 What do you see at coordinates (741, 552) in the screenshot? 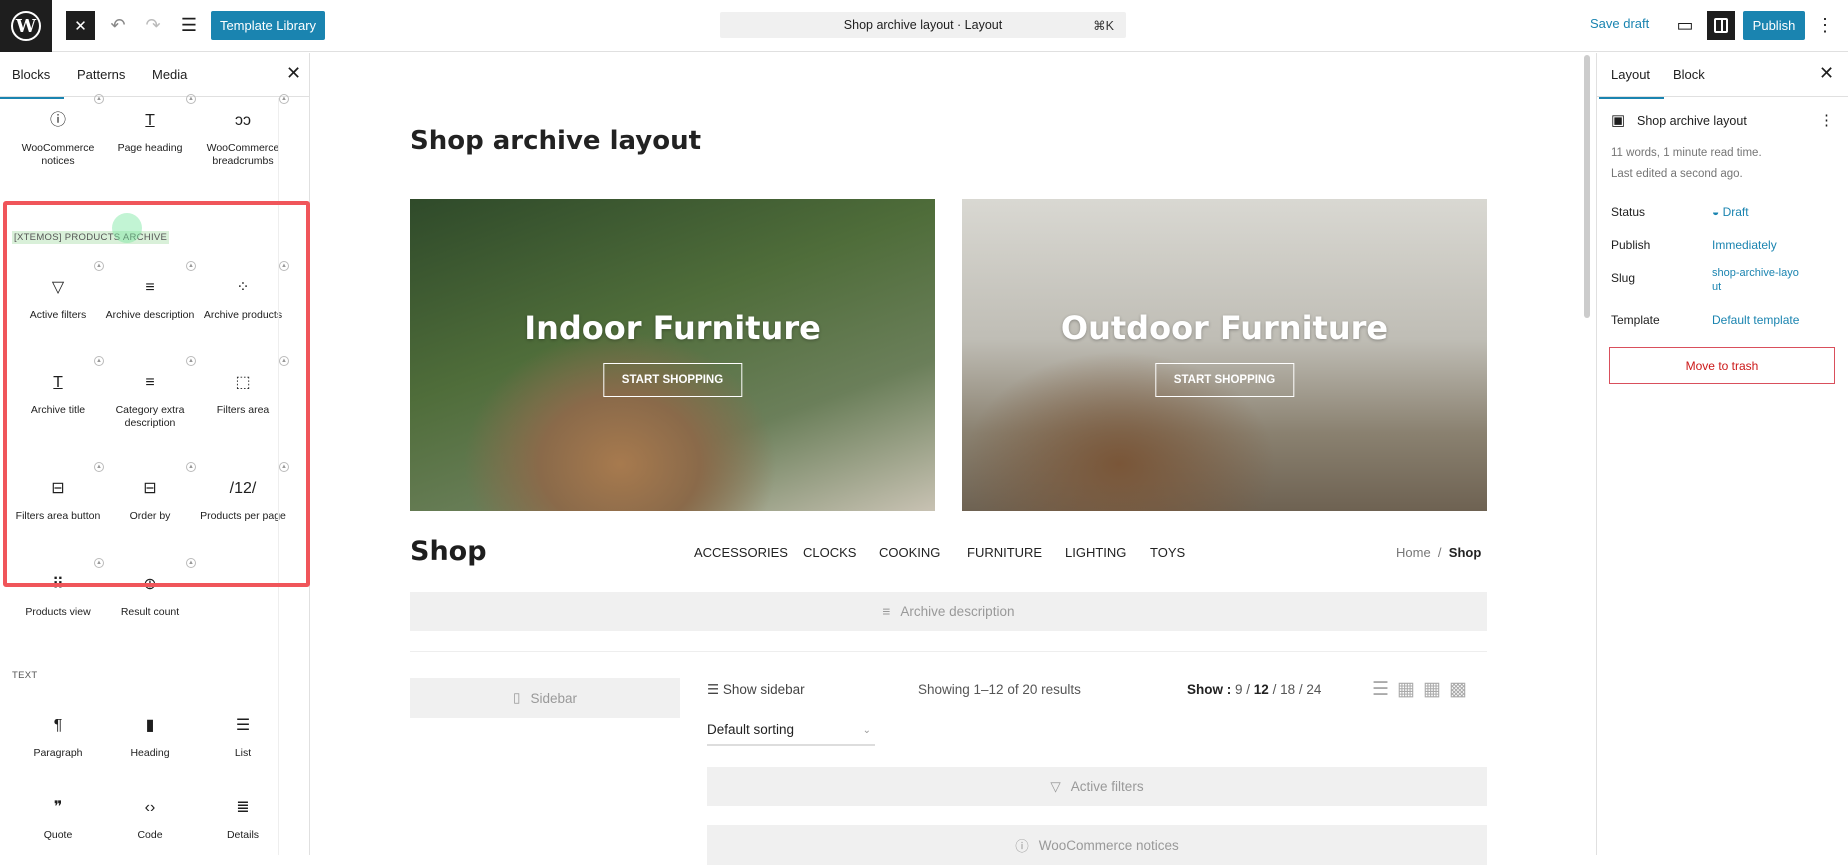
I see `category-link: ACCESSORIES` at bounding box center [741, 552].